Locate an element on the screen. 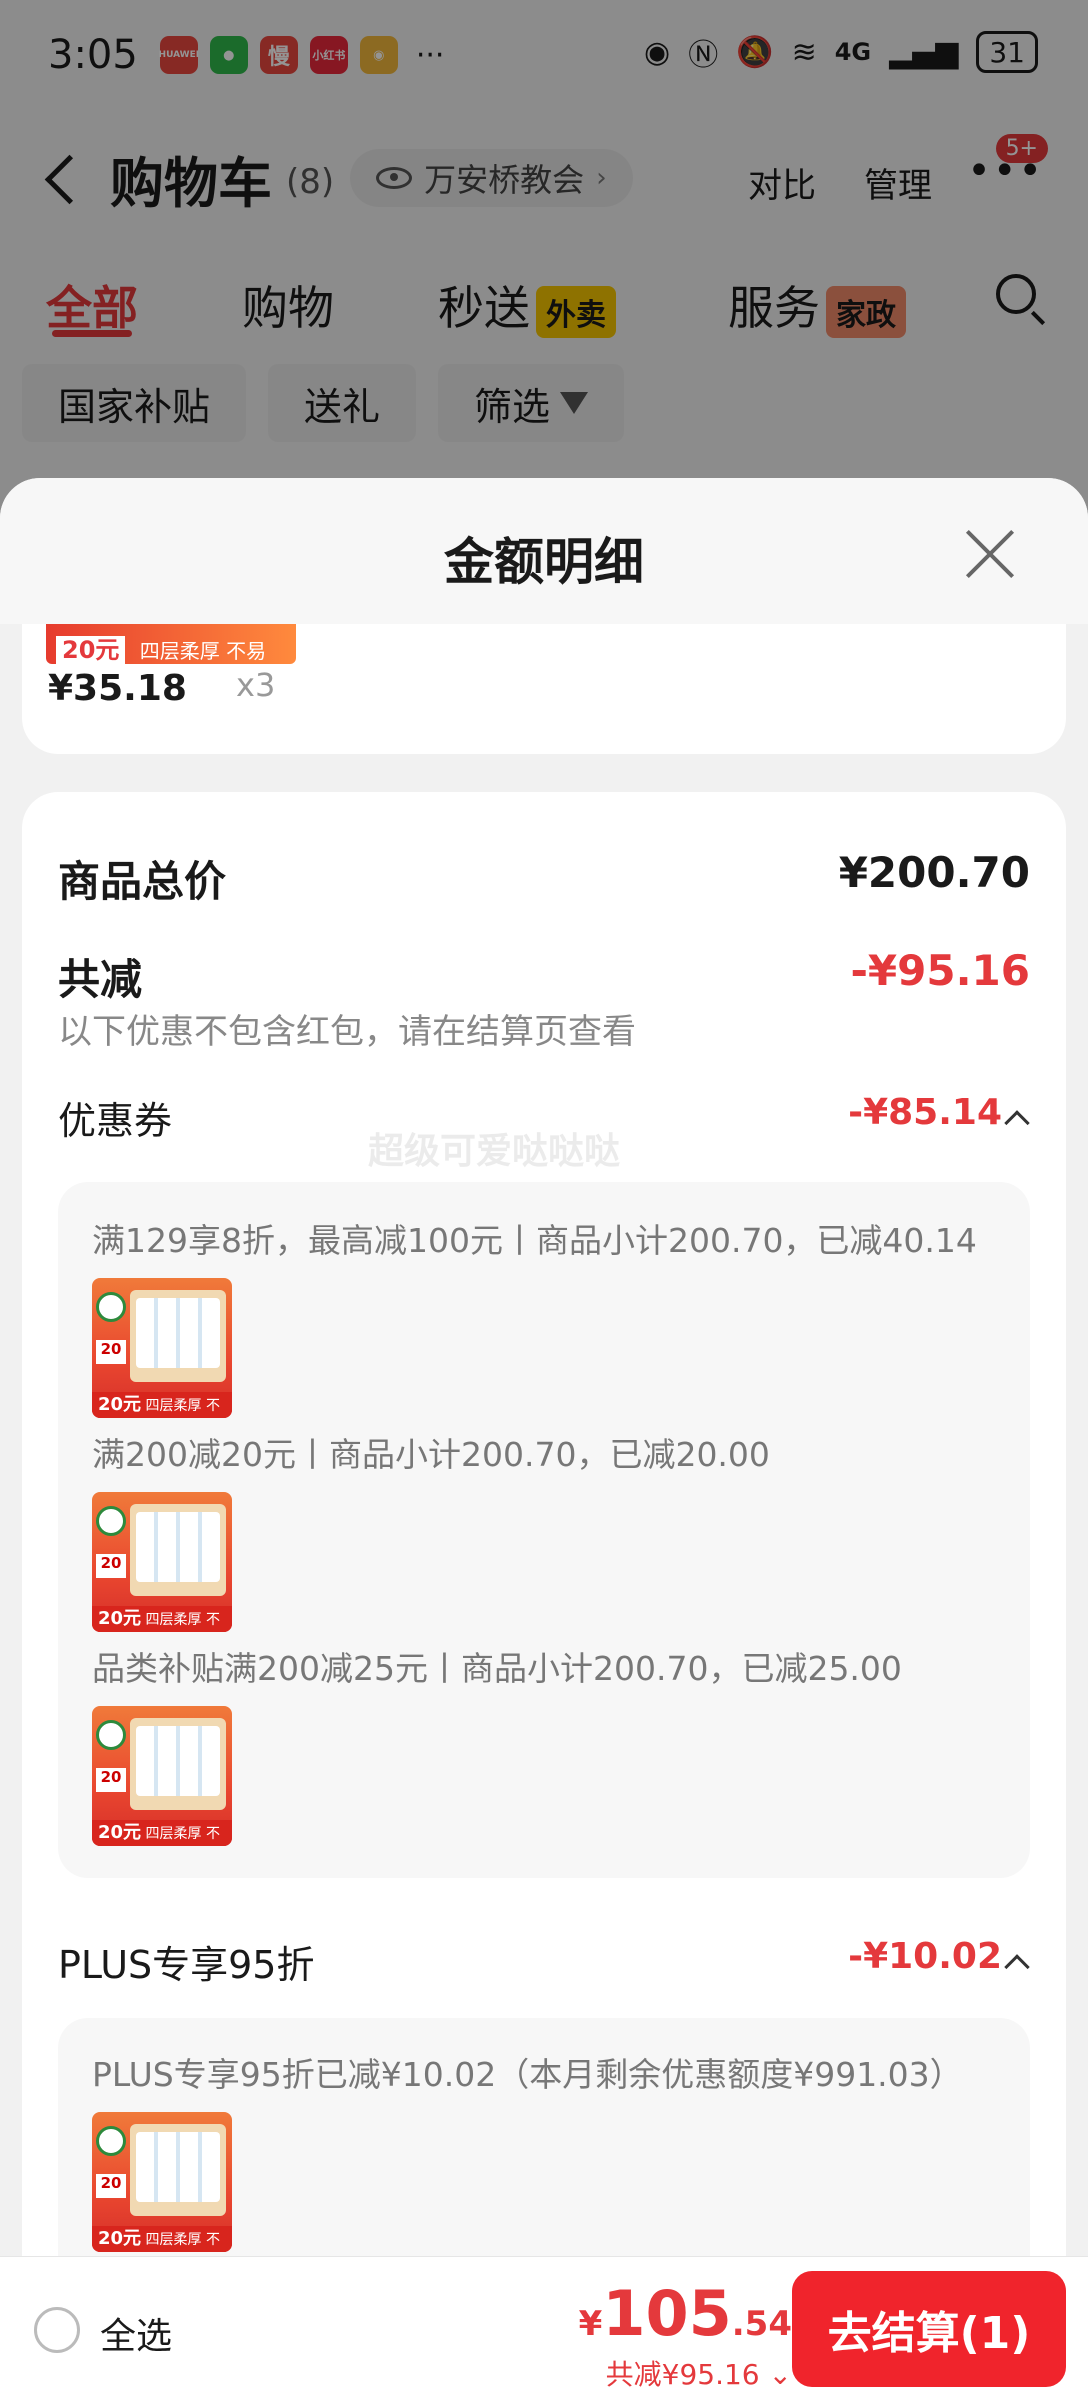  checkout-button: 去结算(1) is located at coordinates (929, 2329).